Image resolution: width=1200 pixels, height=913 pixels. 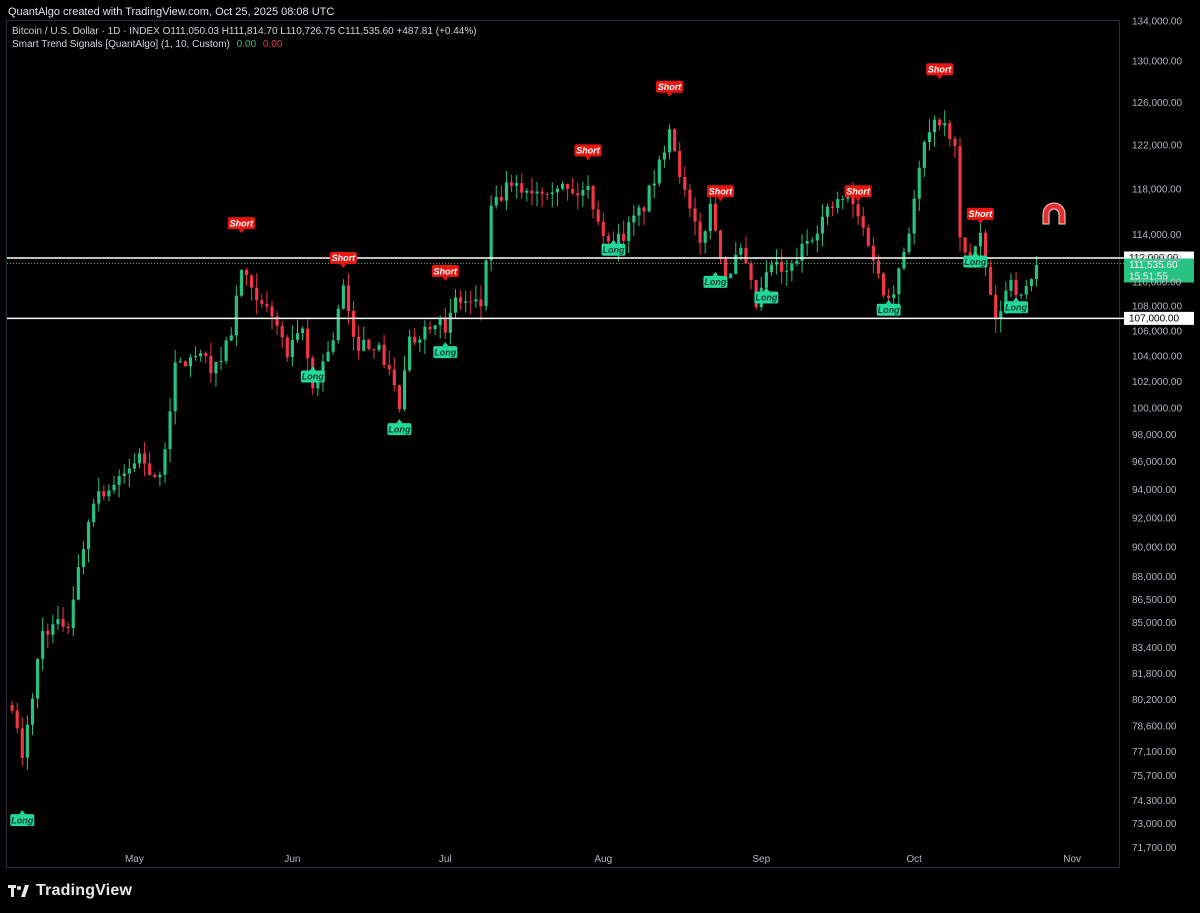 I want to click on time-tick-label: Aug, so click(x=603, y=859).